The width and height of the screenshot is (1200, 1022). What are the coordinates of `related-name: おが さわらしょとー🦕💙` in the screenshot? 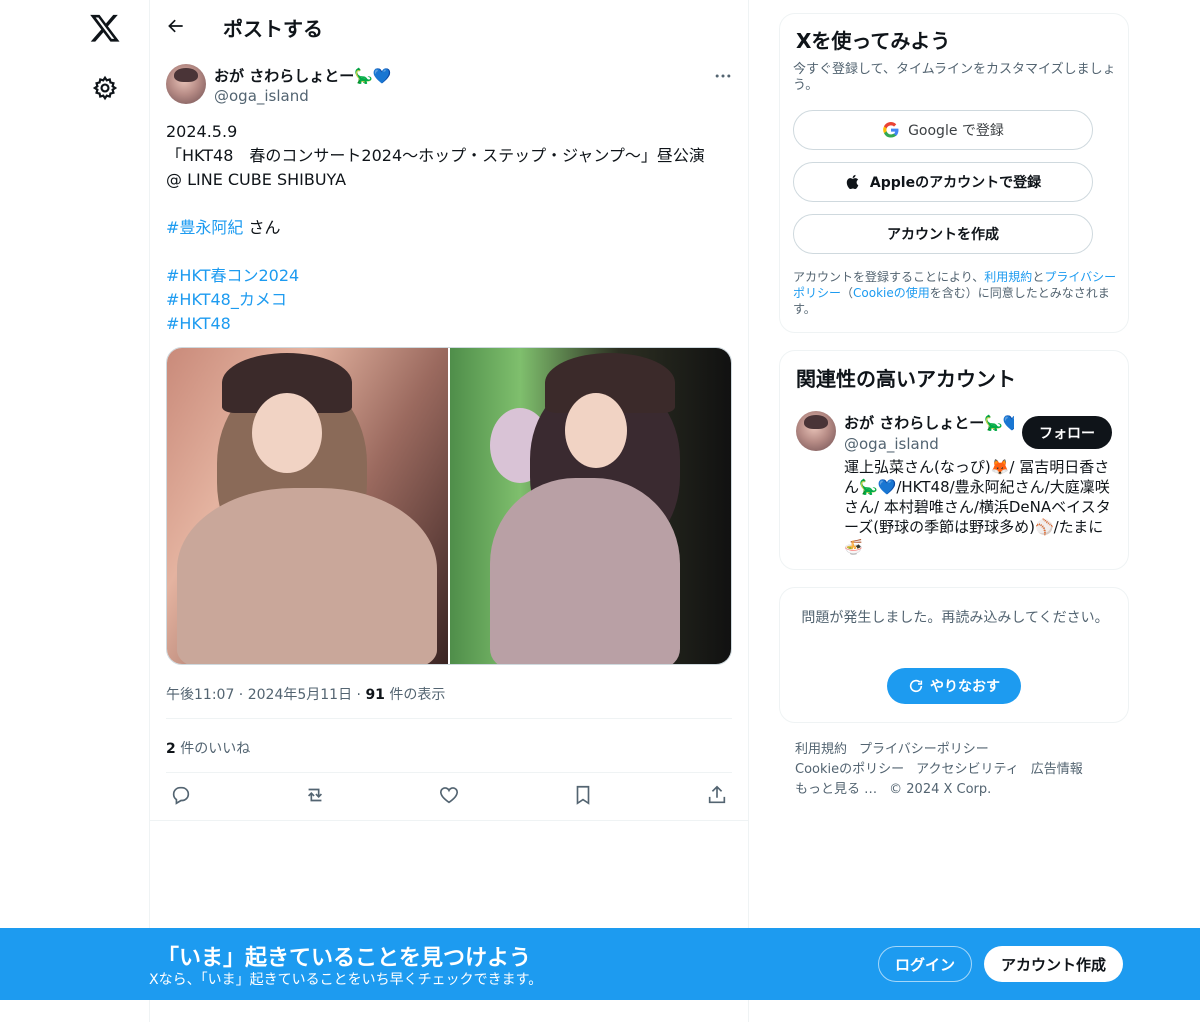 It's located at (929, 422).